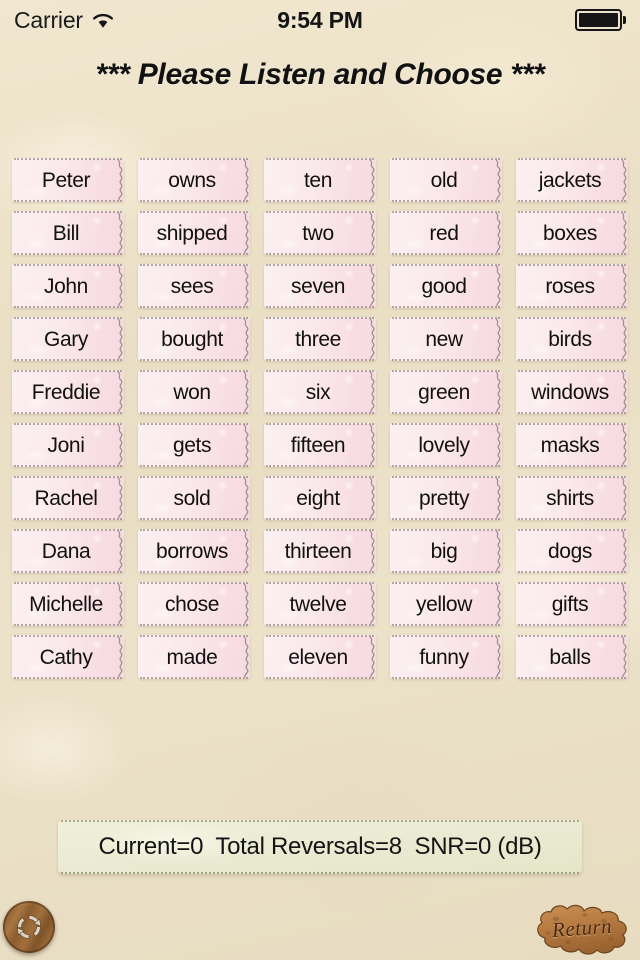 The image size is (640, 960). I want to click on word-label: won, so click(192, 392).